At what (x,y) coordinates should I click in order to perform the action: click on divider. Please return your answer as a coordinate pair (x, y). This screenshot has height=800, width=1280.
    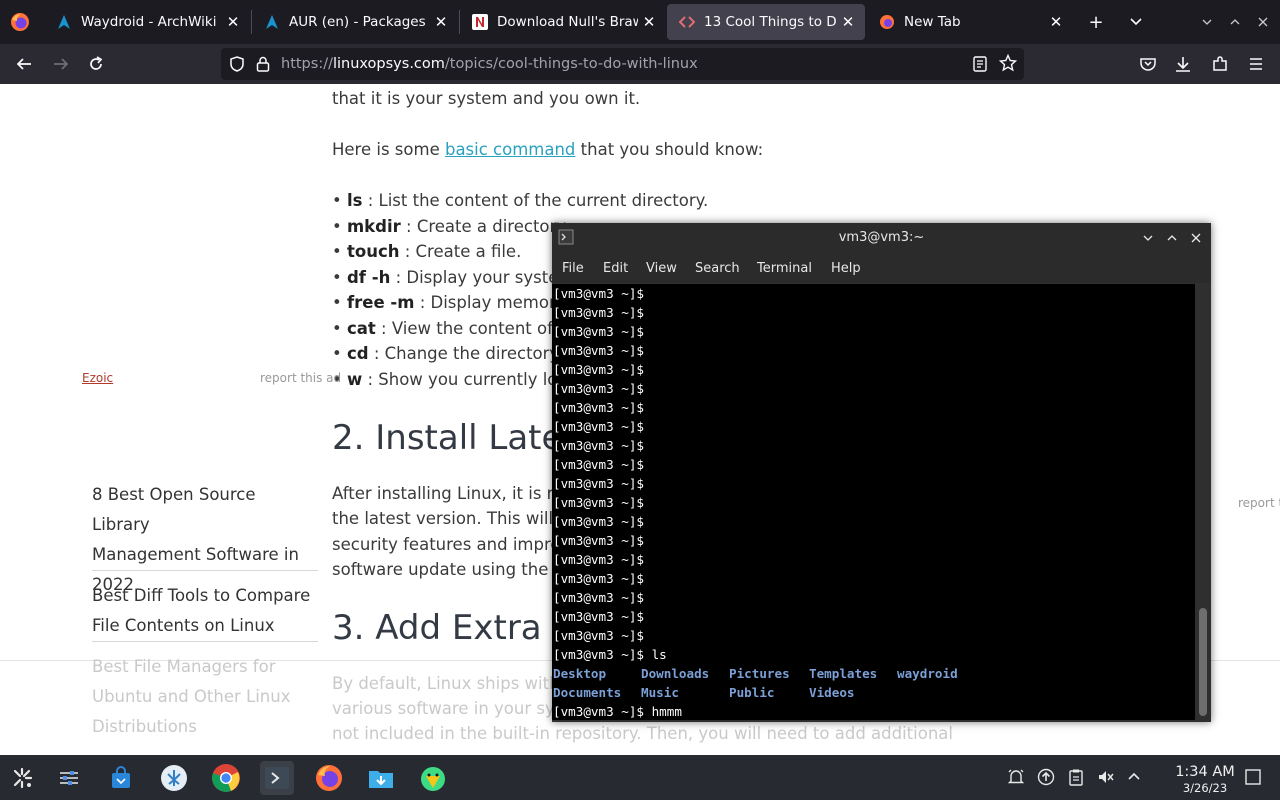
    Looking at the image, I should click on (205, 570).